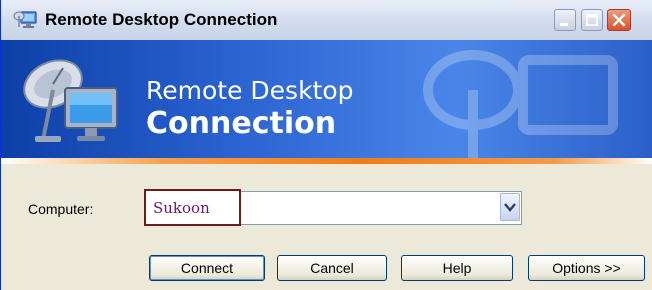 The width and height of the screenshot is (652, 290). What do you see at coordinates (520, 104) in the screenshot?
I see `banner-watermark-icon` at bounding box center [520, 104].